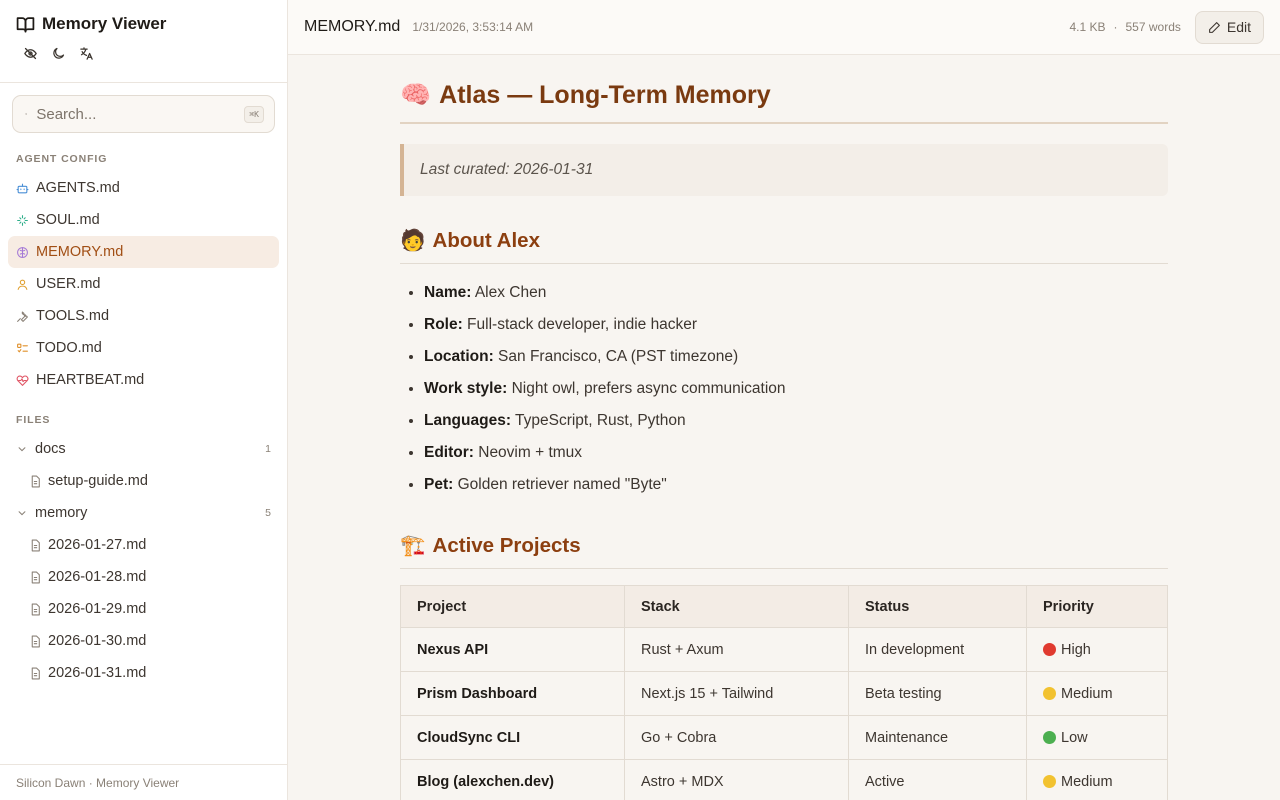  I want to click on project-cell: Nexus API, so click(512, 649).